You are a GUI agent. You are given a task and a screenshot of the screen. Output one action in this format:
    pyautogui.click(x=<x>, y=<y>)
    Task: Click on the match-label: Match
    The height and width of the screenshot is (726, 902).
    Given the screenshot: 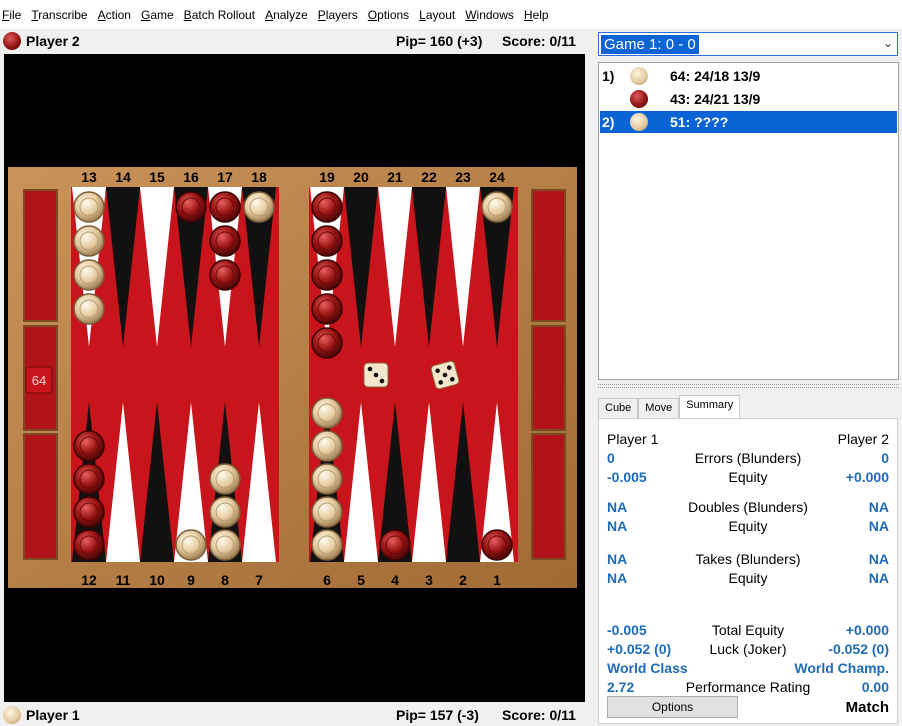 What is the action you would take?
    pyautogui.click(x=867, y=707)
    